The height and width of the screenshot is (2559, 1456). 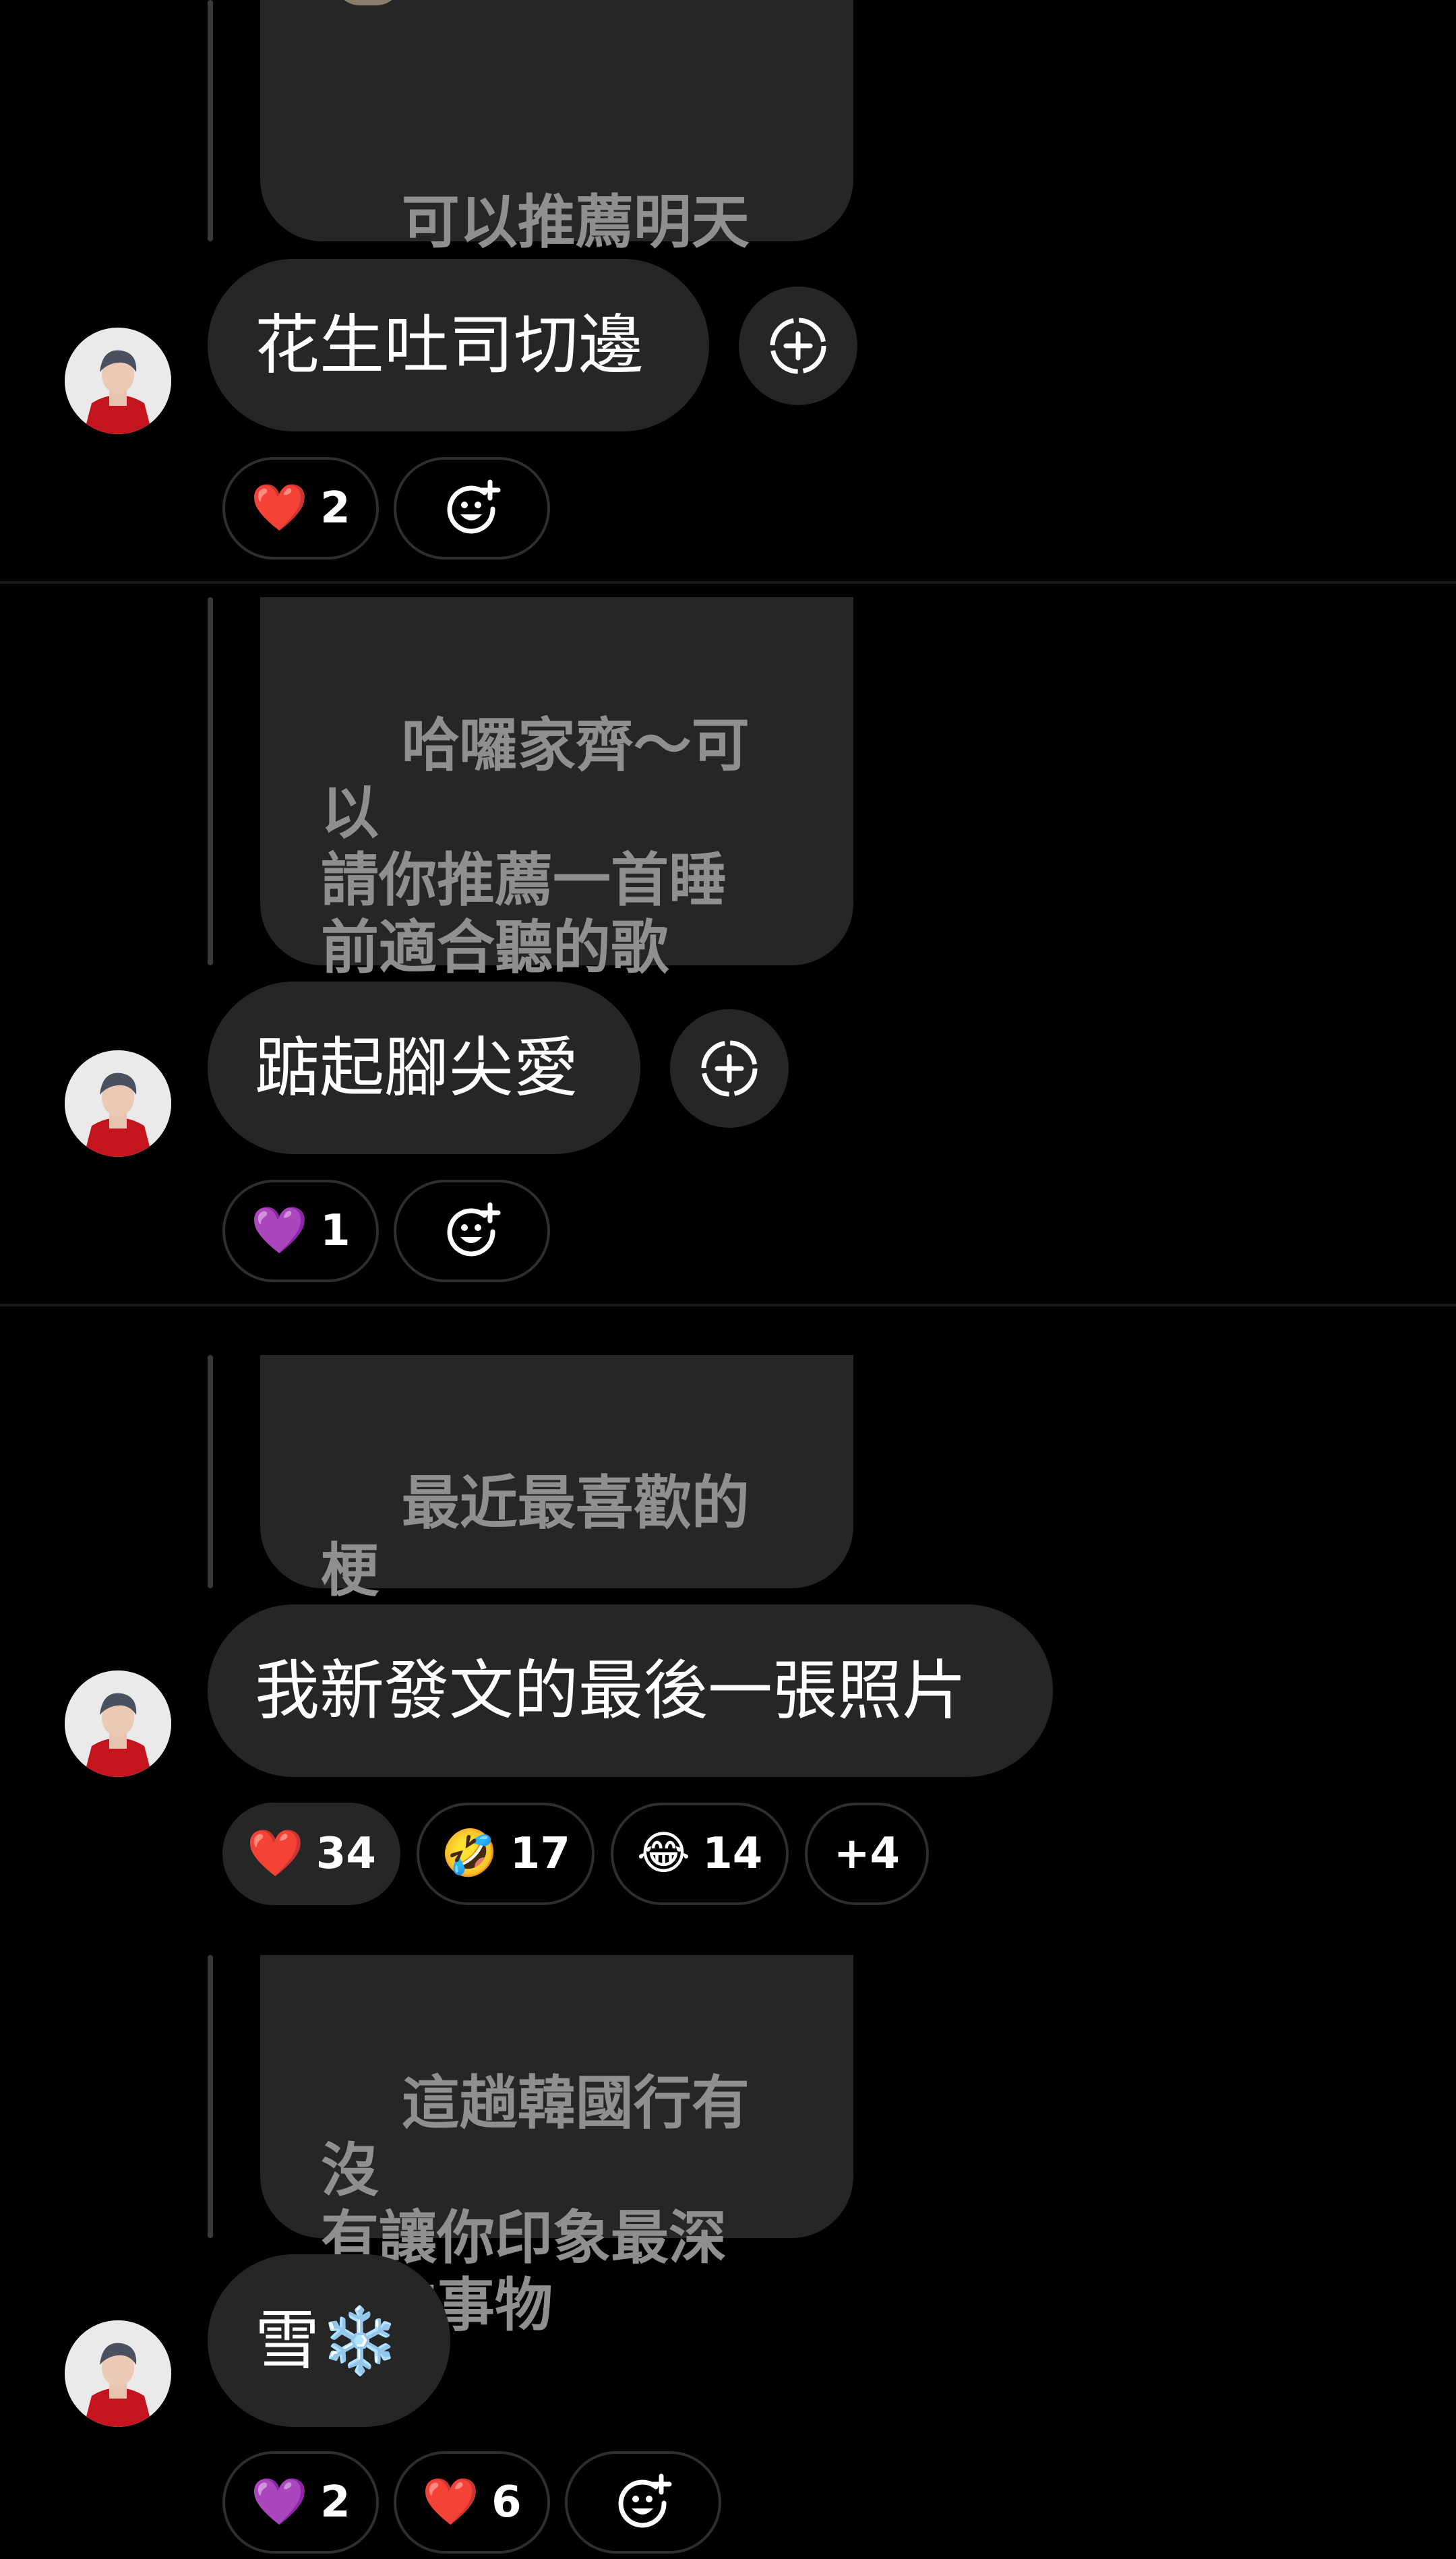 What do you see at coordinates (506, 1854) in the screenshot?
I see `reaction-pill: 🤣 17` at bounding box center [506, 1854].